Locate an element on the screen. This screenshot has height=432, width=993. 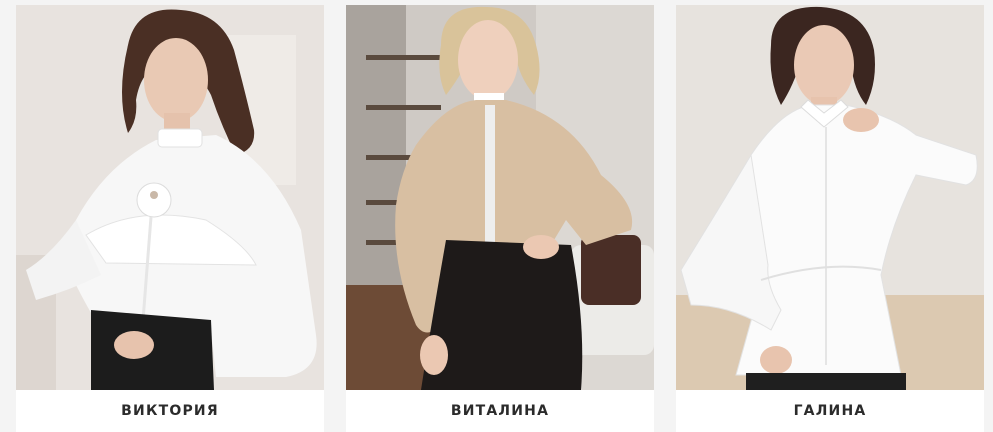
product-name-viktoria: ВИКТОРИЯ is located at coordinates (170, 411).